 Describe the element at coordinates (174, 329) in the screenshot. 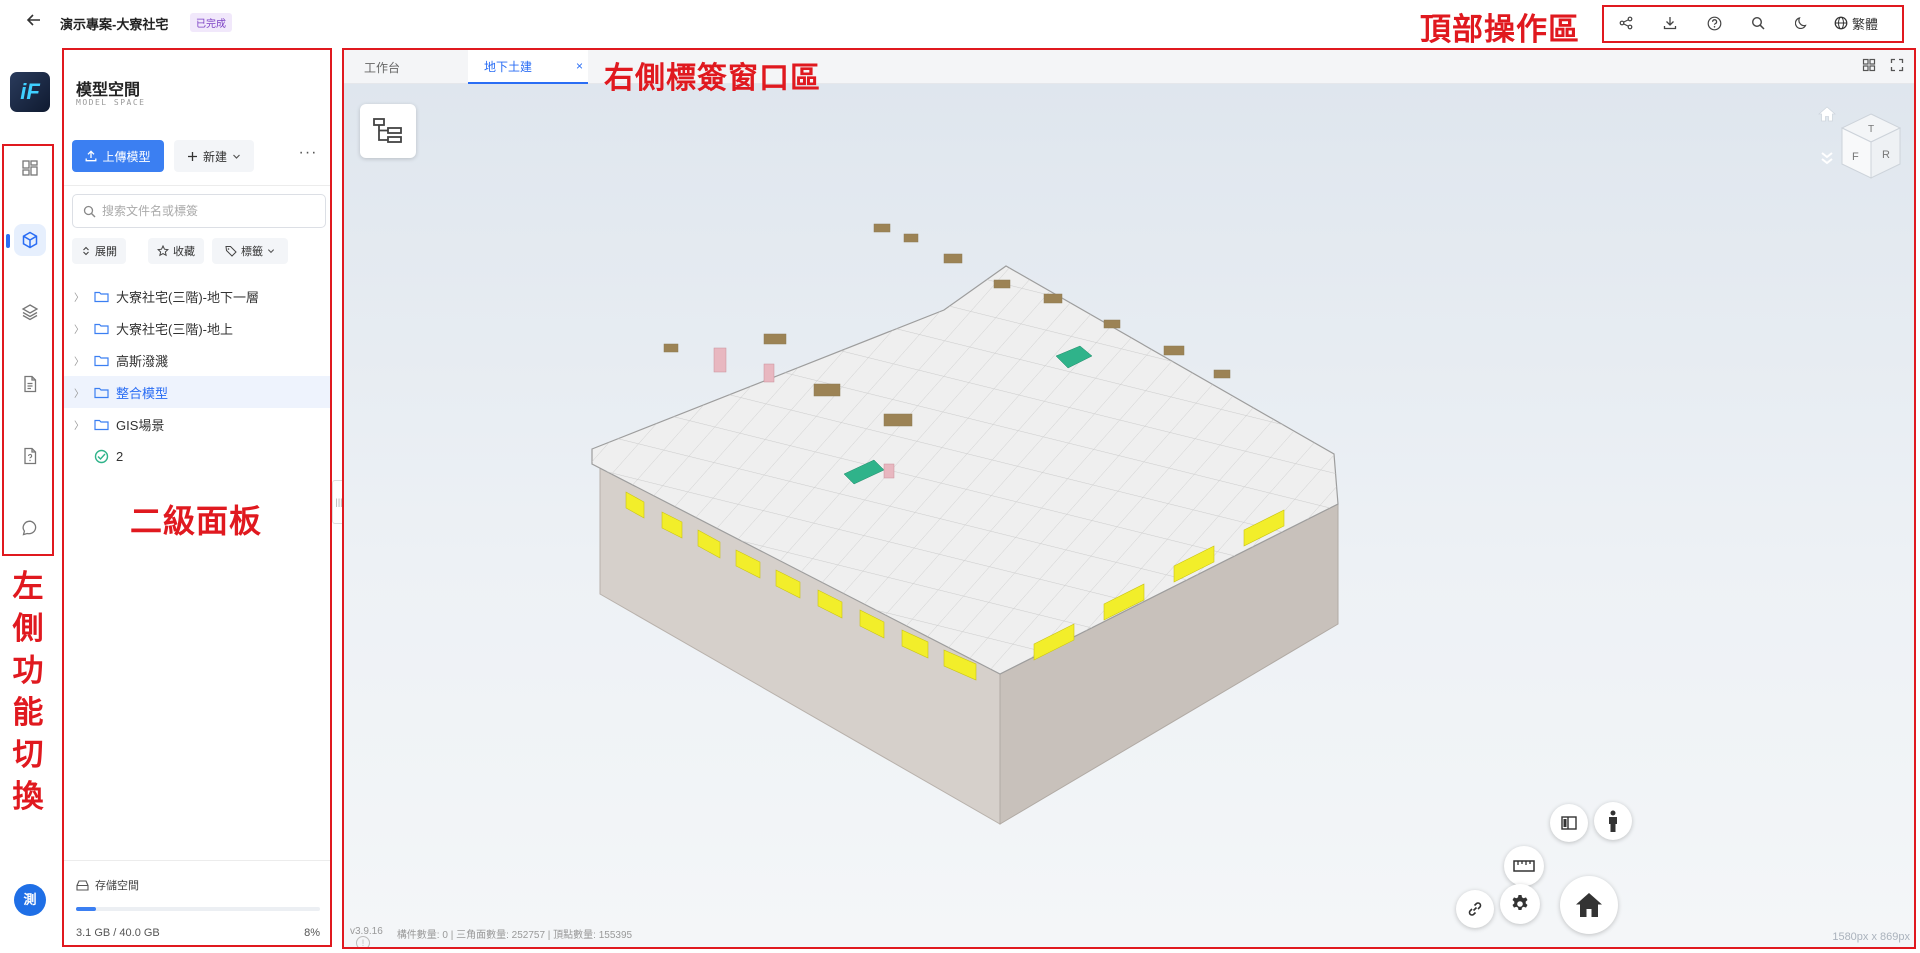

I see `tree-item-label: 大寮社宅(三階)-地上` at that location.